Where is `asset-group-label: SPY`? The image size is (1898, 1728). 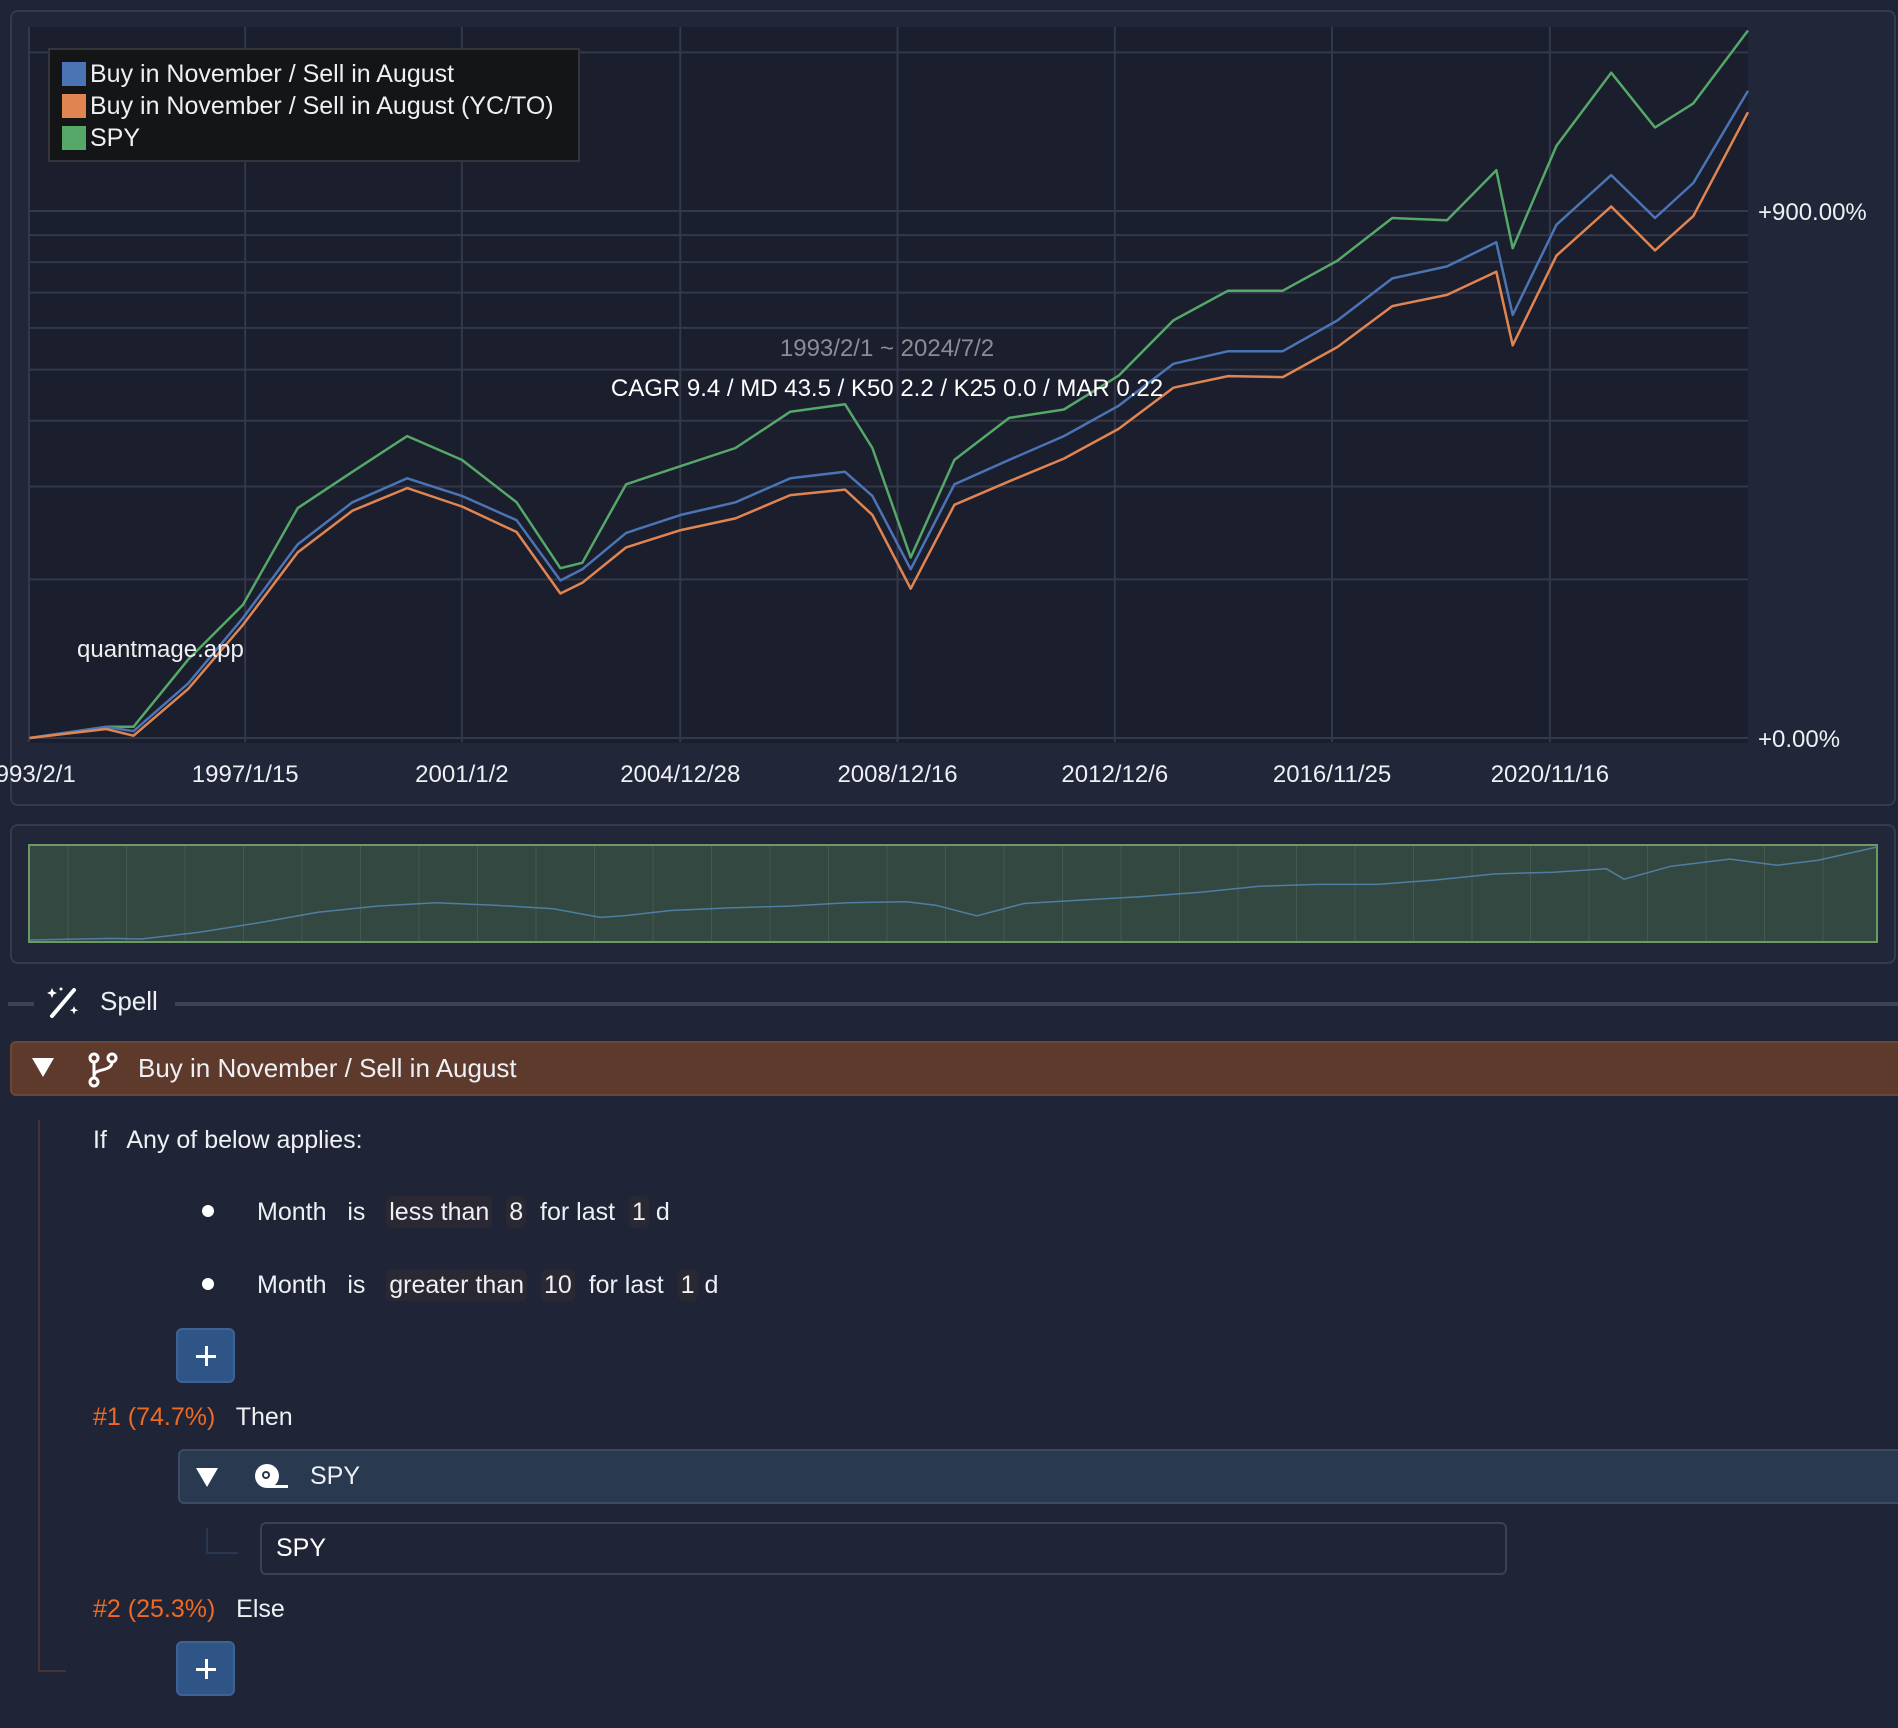 asset-group-label: SPY is located at coordinates (335, 1476).